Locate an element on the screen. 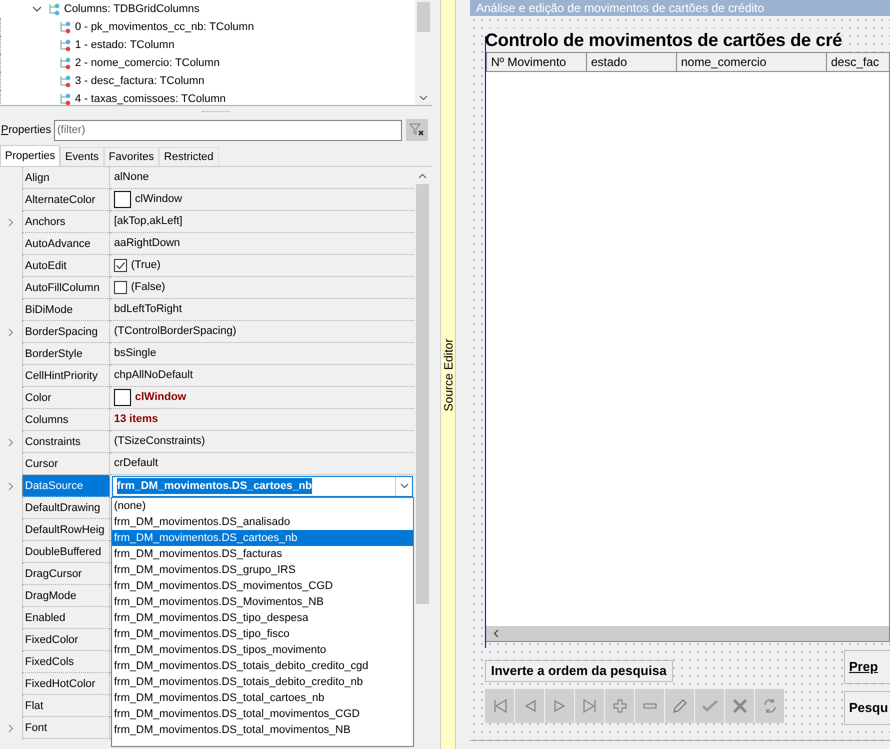  tree-item: Columns: TDBGridColumns is located at coordinates (132, 9).